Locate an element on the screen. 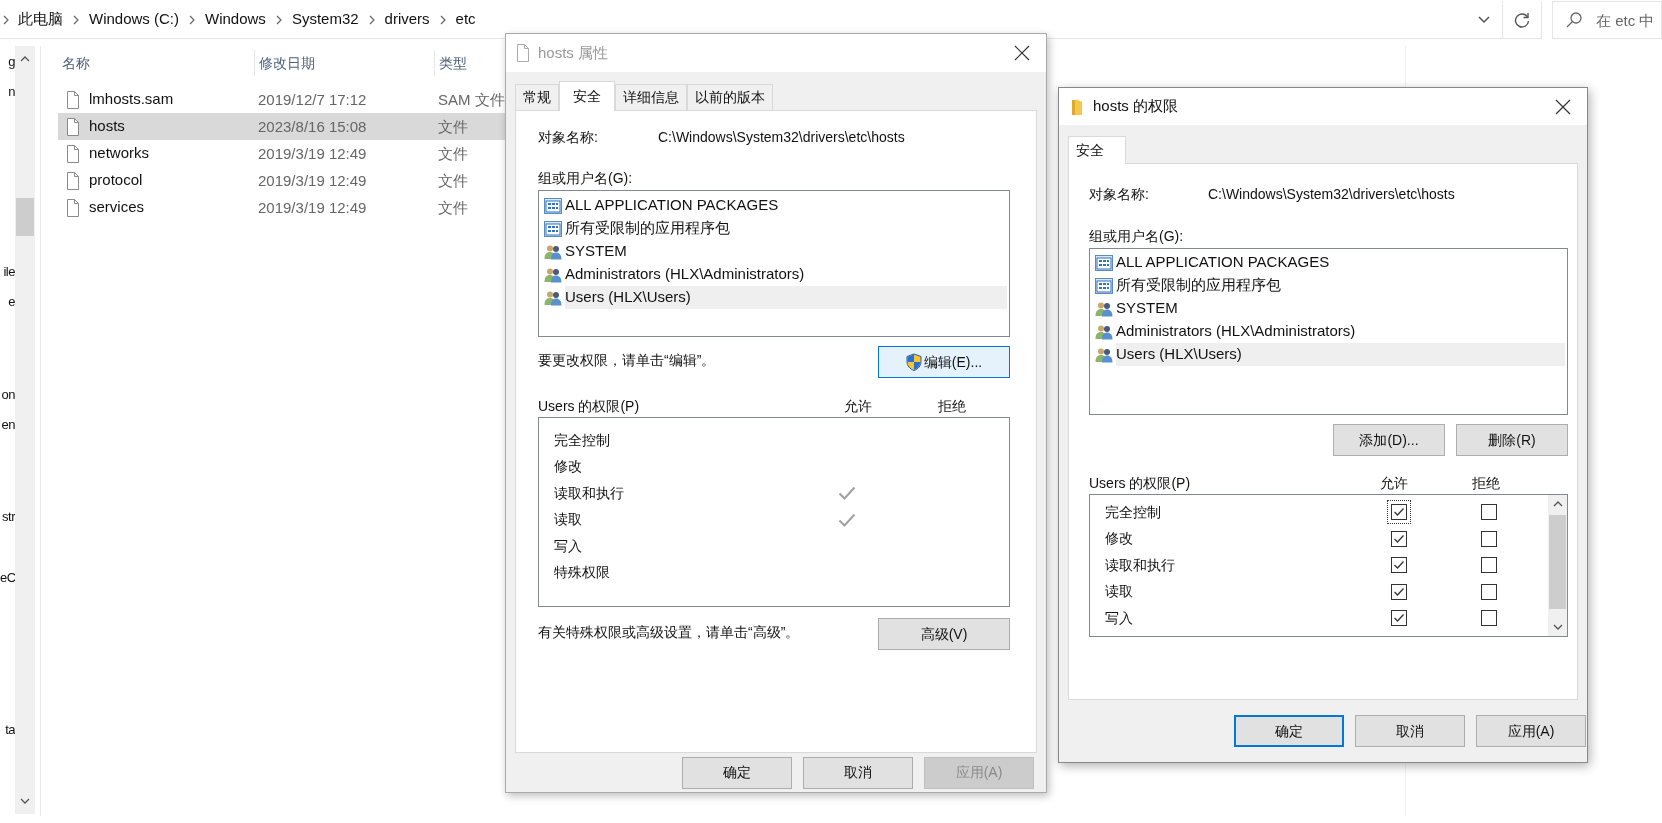 Image resolution: width=1662 pixels, height=823 pixels. nav-item: en is located at coordinates (7, 425).